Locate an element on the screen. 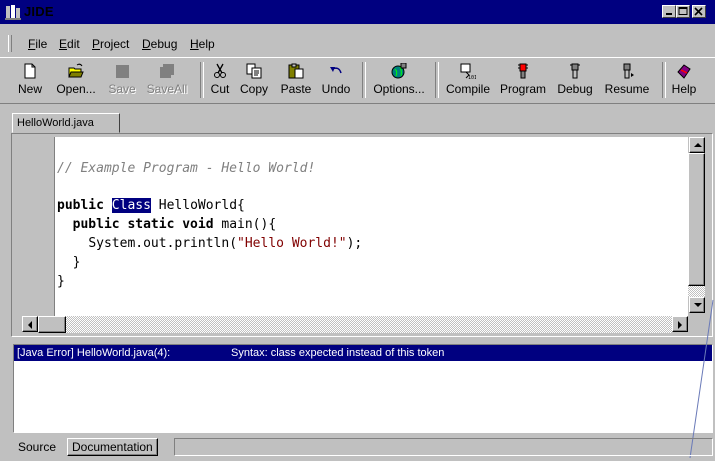 The height and width of the screenshot is (461, 715). debug-label: Debug is located at coordinates (575, 89).